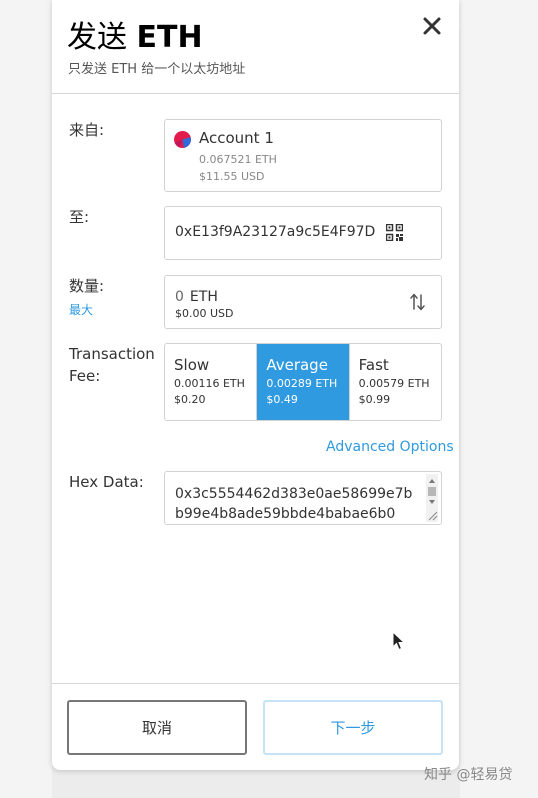 This screenshot has height=798, width=538. What do you see at coordinates (468, 775) in the screenshot?
I see `watermark: 知乎 @轻易贷` at bounding box center [468, 775].